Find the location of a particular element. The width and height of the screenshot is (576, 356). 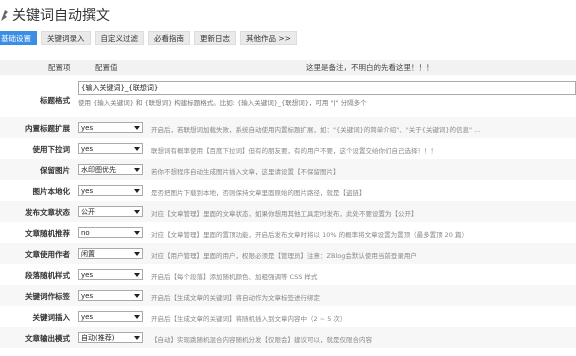

random-recommend-select: no is located at coordinates (110, 232).